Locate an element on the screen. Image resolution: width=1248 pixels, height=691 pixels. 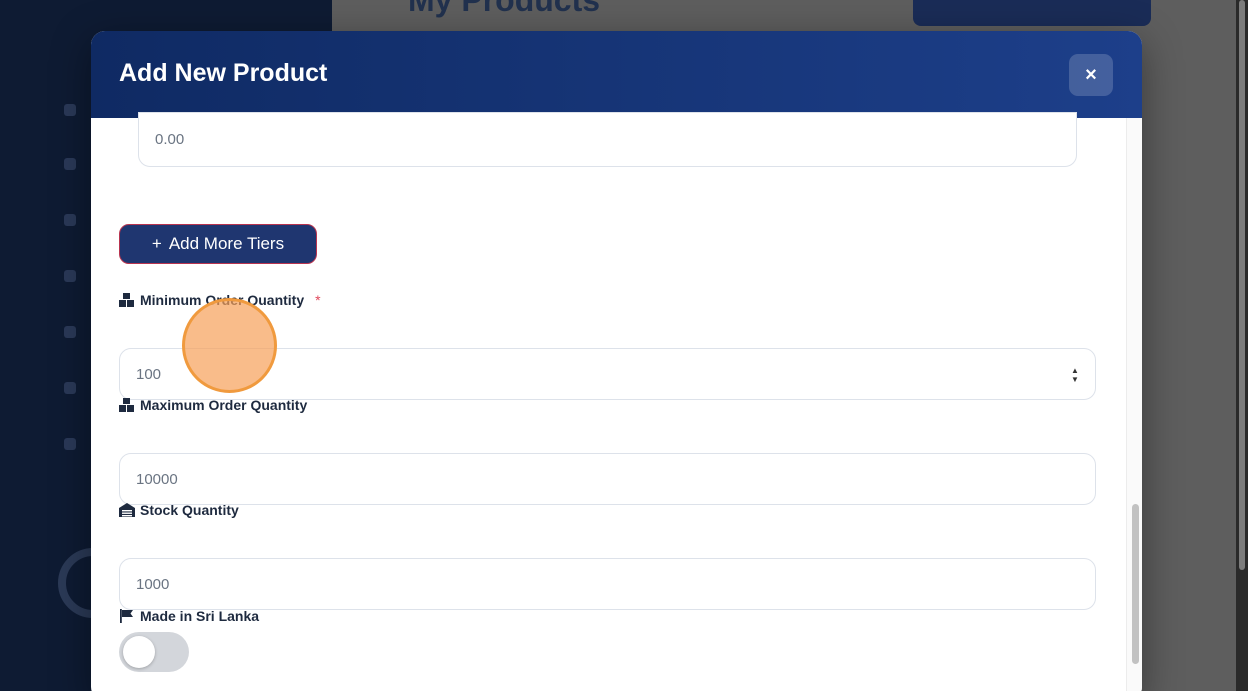
page-scrollbar is located at coordinates (1242, 345).